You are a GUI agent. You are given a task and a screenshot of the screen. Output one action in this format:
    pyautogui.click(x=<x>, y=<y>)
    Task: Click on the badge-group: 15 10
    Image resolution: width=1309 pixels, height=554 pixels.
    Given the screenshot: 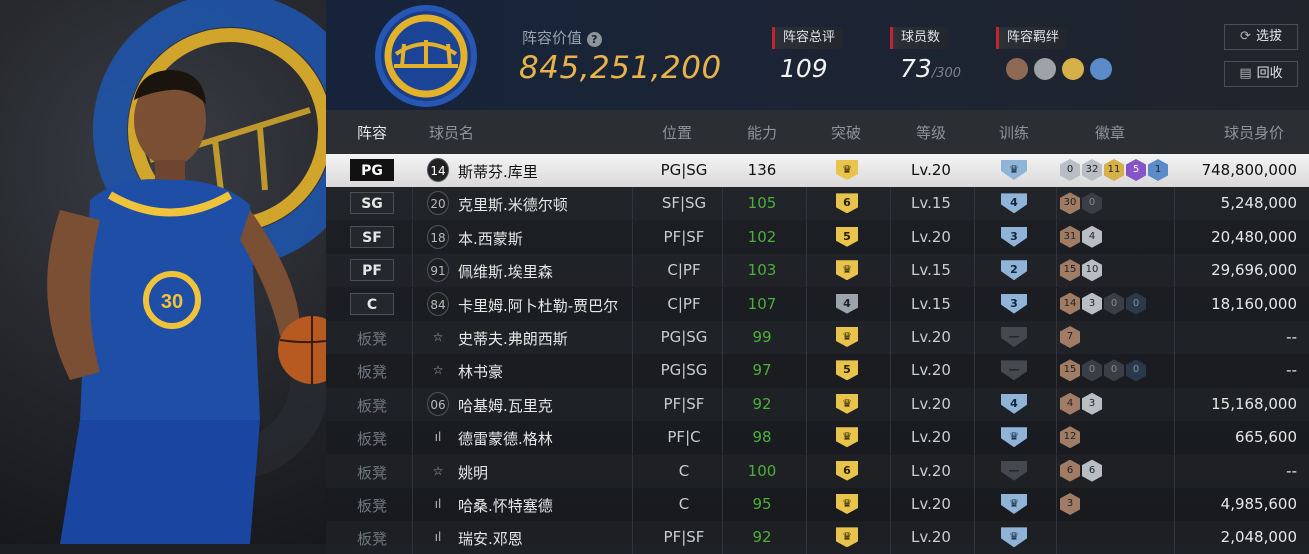 What is the action you would take?
    pyautogui.click(x=1081, y=270)
    